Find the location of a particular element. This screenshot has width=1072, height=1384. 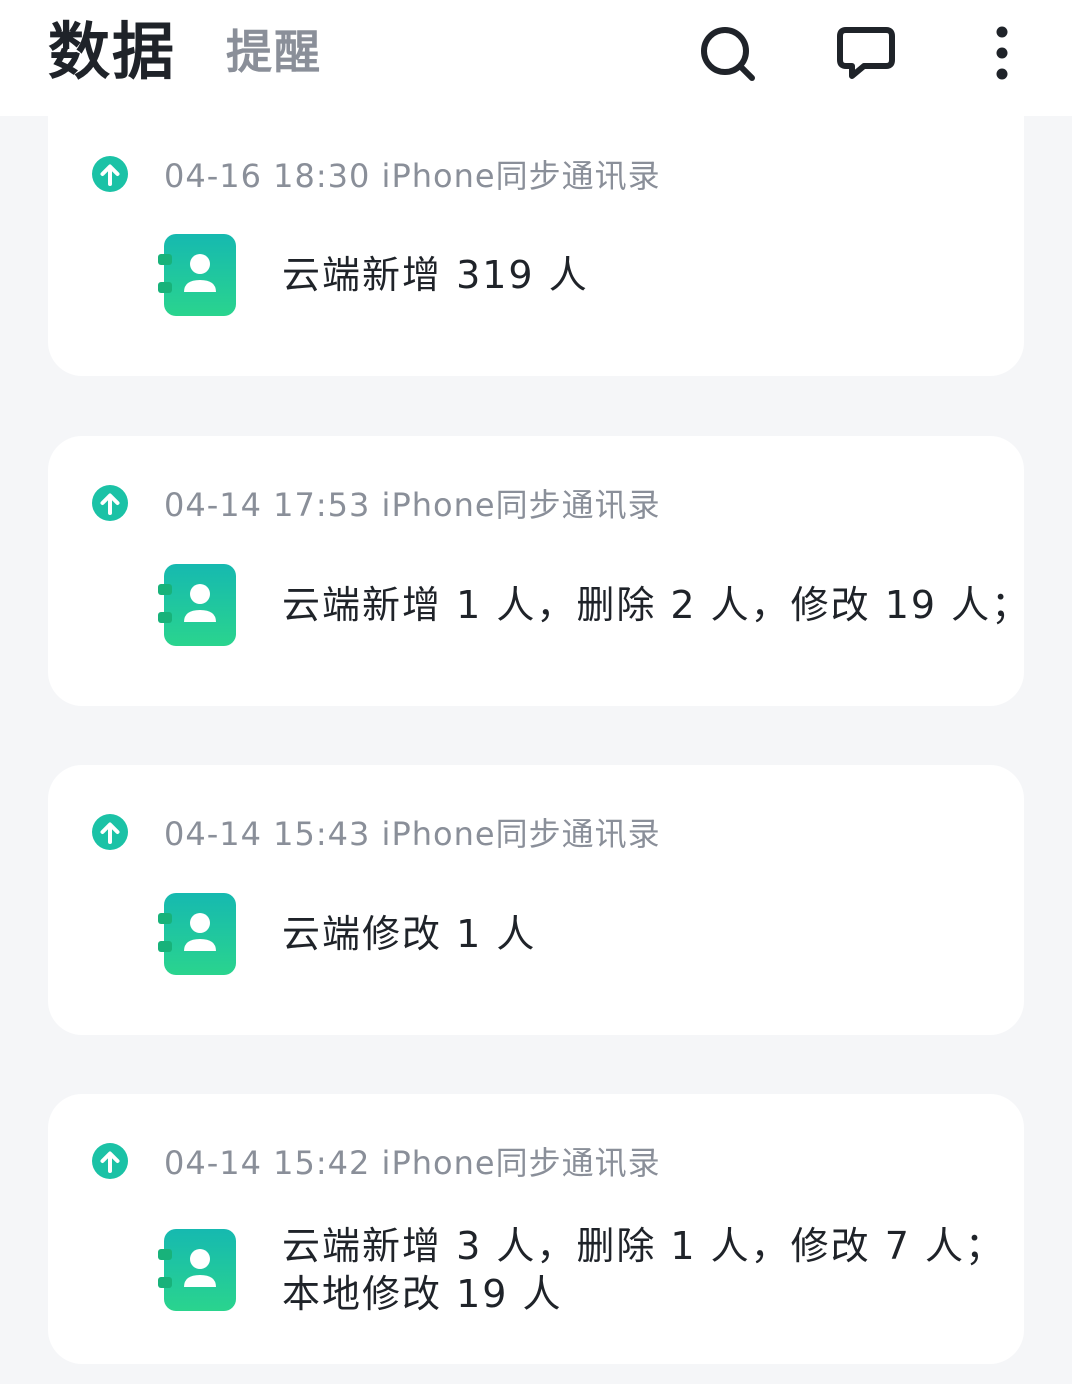

record-meta: 04-14 15:43 iPhone同步通讯录 is located at coordinates (412, 834).